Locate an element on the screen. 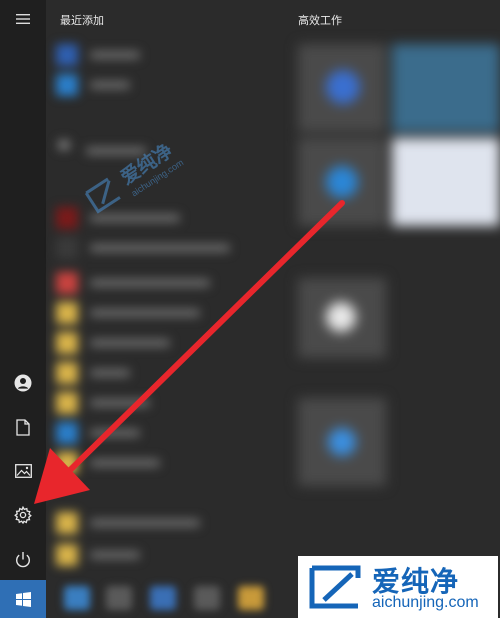 Image resolution: width=500 pixels, height=618 pixels. site-logo-icon is located at coordinates (335, 587).